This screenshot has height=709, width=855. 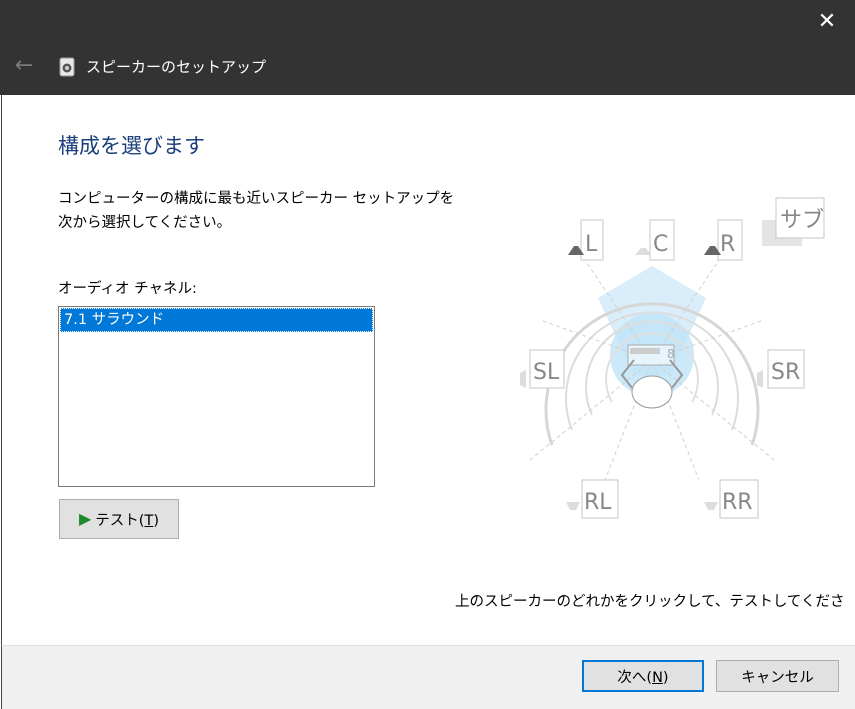 What do you see at coordinates (671, 354) in the screenshot?
I see `svg-text: 8` at bounding box center [671, 354].